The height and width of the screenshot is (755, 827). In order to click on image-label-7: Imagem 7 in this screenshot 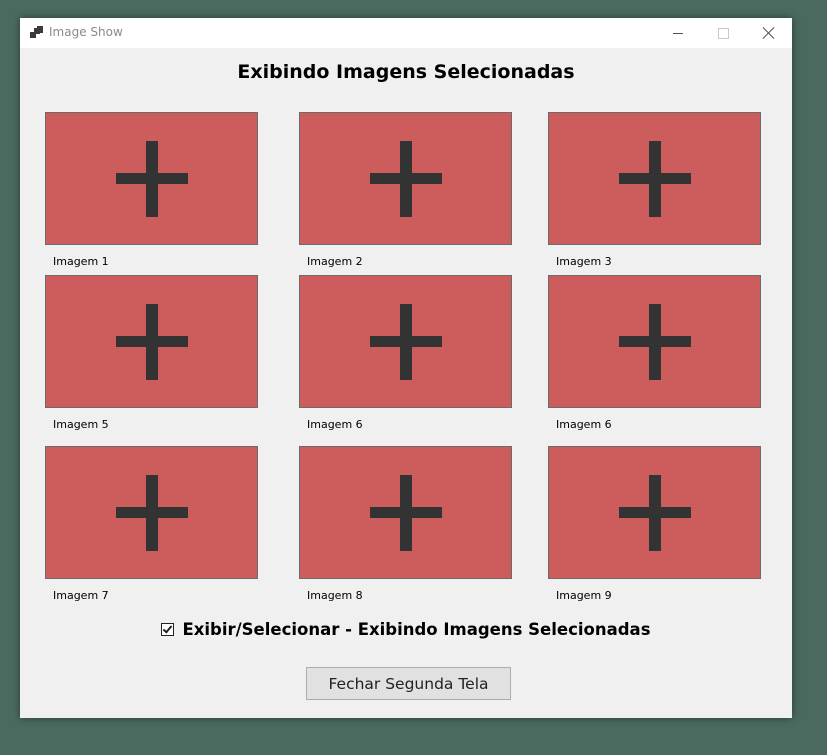, I will do `click(81, 595)`.